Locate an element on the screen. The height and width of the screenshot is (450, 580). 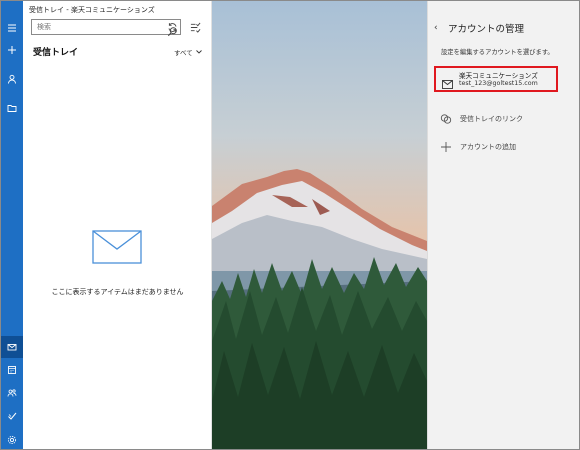
mail-icon is located at coordinates (12, 347).